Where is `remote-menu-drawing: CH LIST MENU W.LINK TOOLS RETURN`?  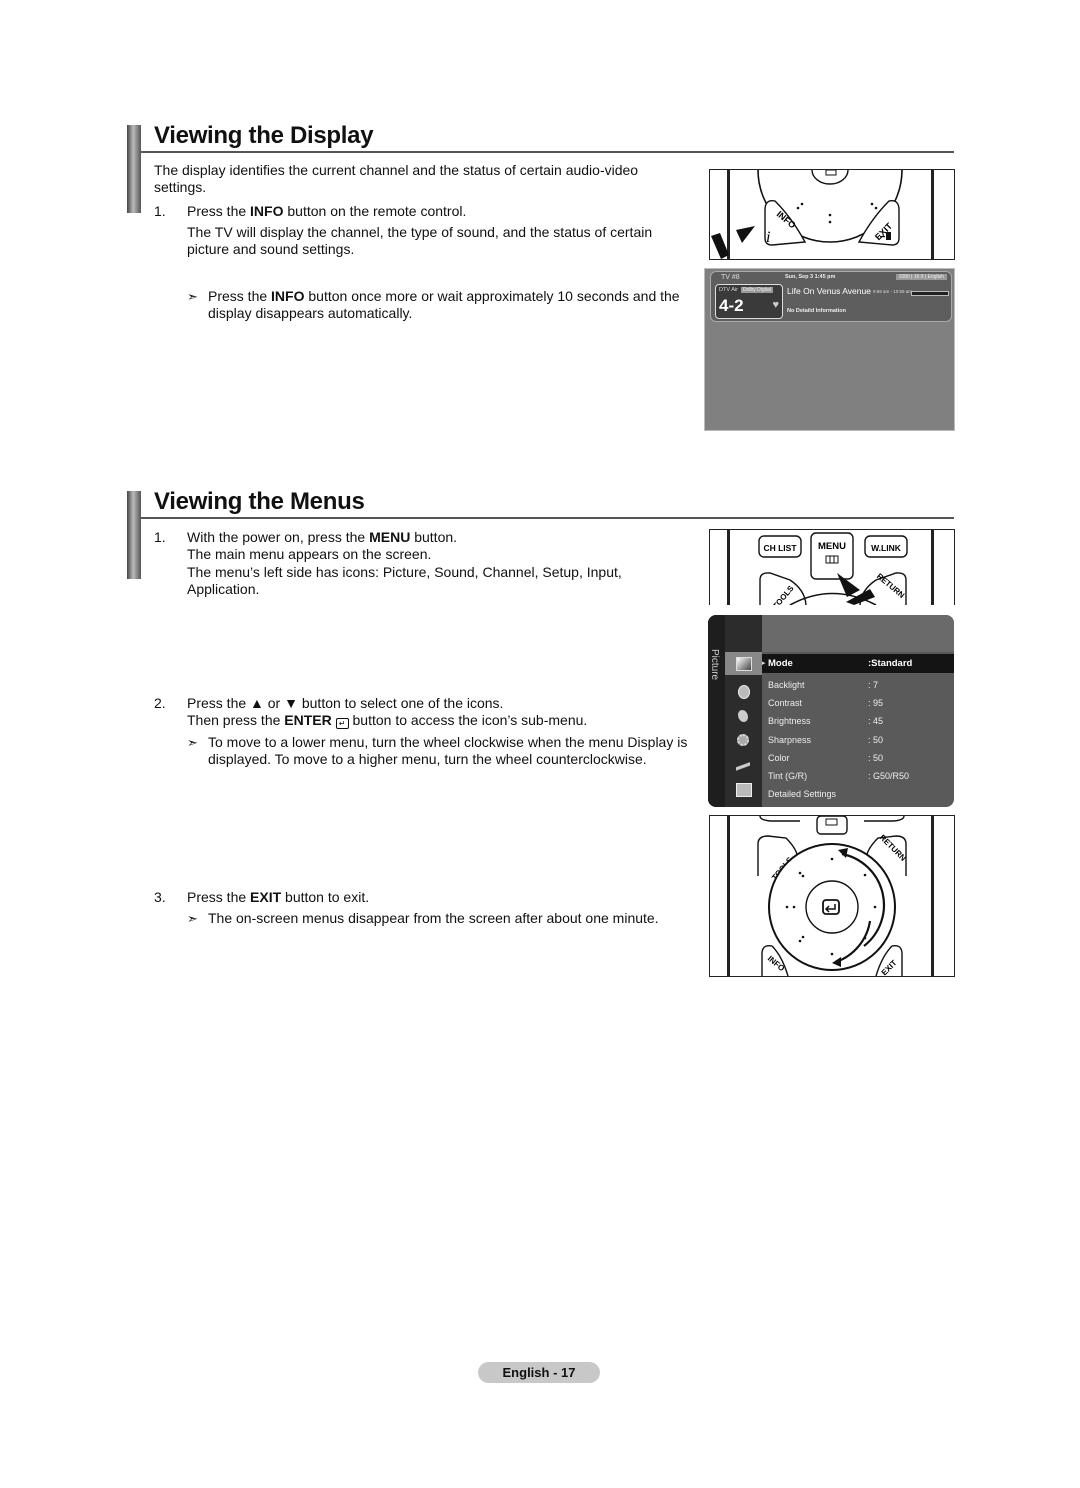 remote-menu-drawing: CH LIST MENU W.LINK TOOLS RETURN is located at coordinates (830, 567).